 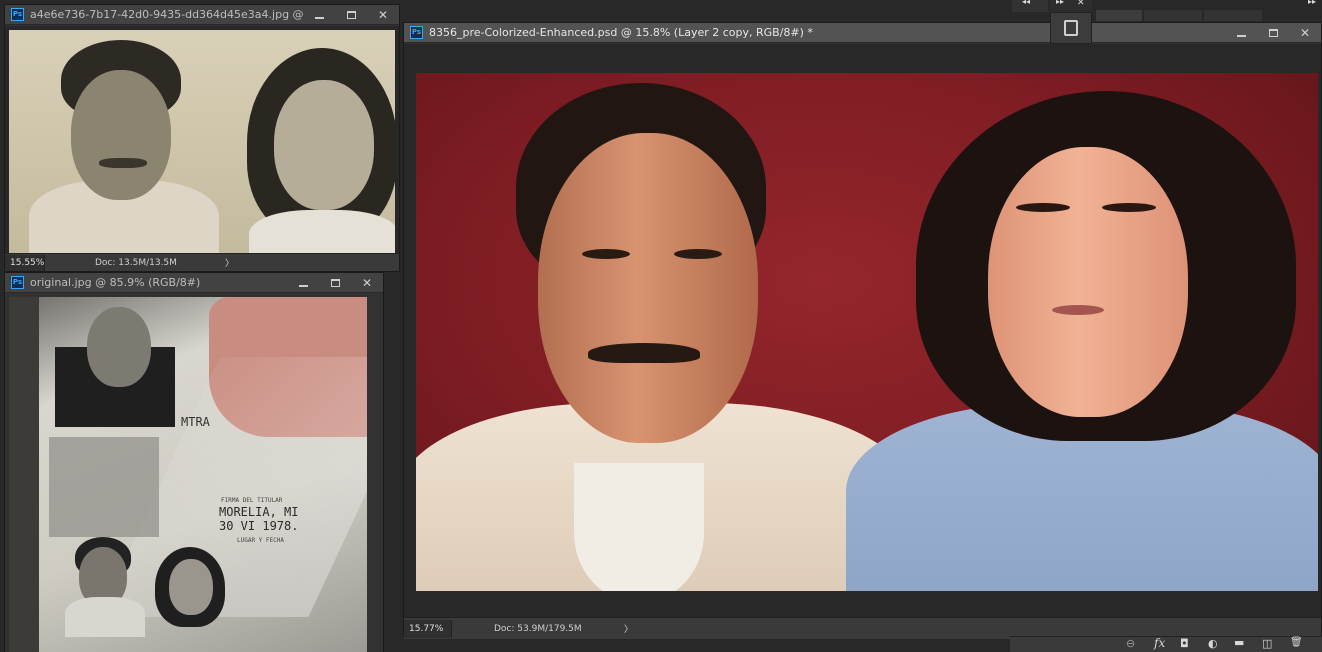 I want to click on doc-size: Doc: 53.9M/179.5M, so click(x=538, y=628).